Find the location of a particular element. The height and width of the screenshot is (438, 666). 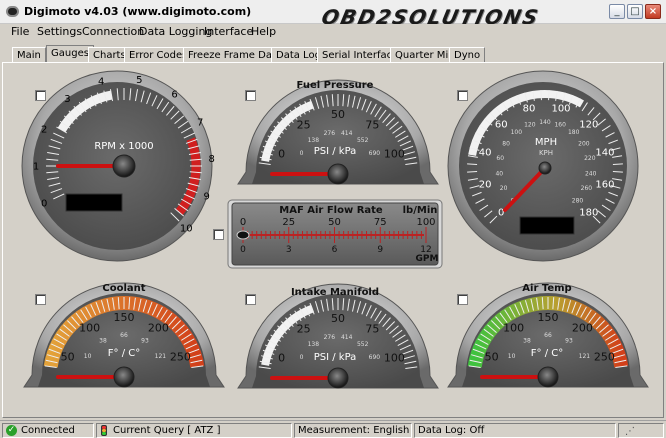

rpm-tick-label: 6 is located at coordinates (174, 94).